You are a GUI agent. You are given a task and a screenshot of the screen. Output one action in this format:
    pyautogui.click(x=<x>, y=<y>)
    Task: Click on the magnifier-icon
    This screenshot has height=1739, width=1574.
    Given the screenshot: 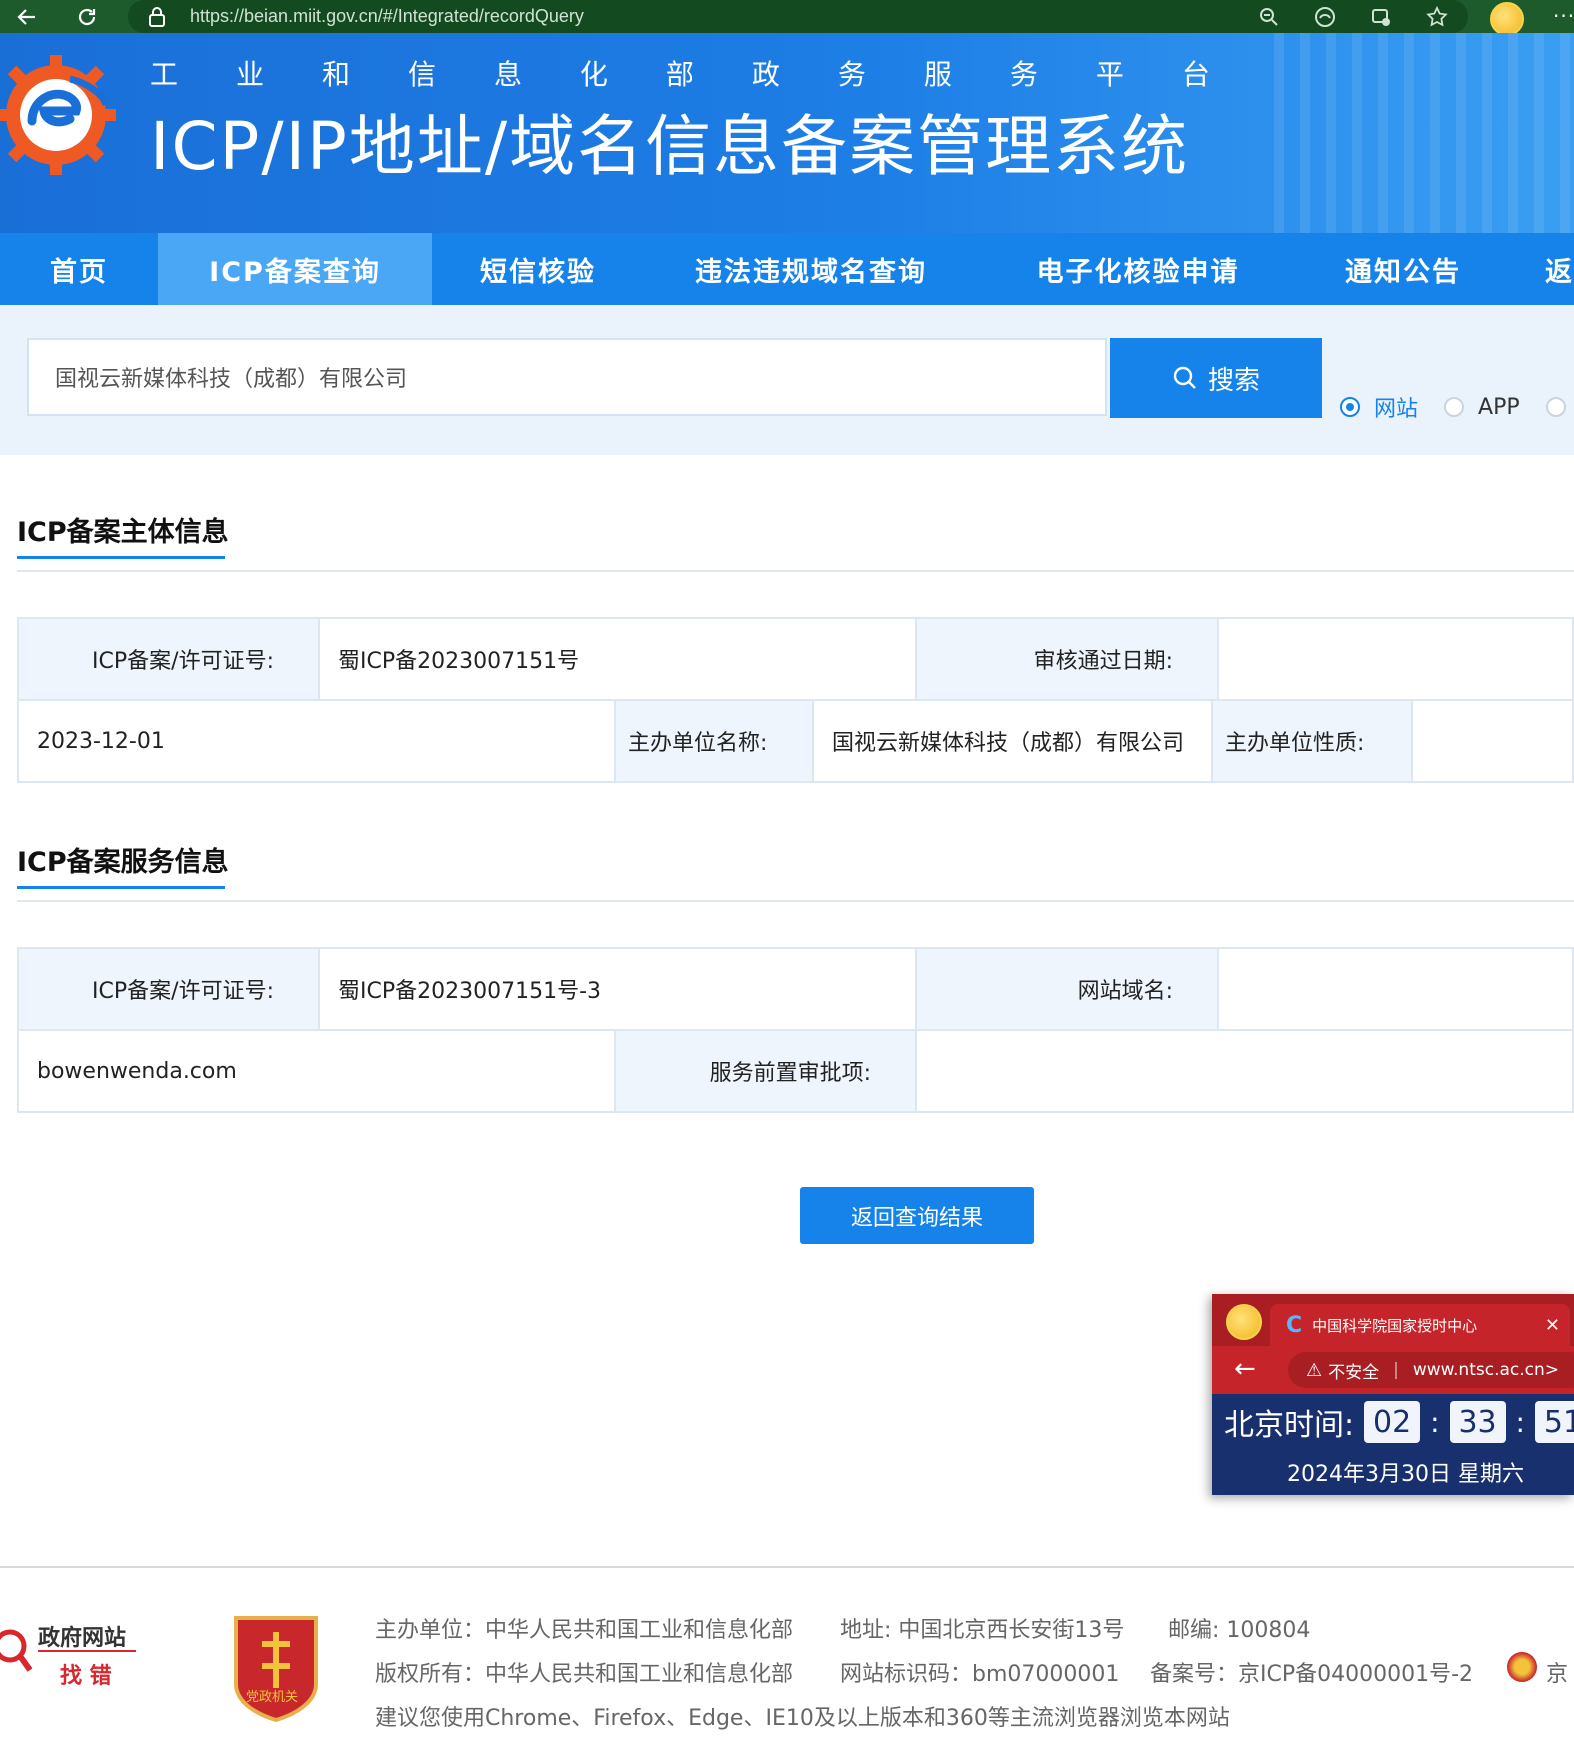 What is the action you would take?
    pyautogui.click(x=16, y=1650)
    